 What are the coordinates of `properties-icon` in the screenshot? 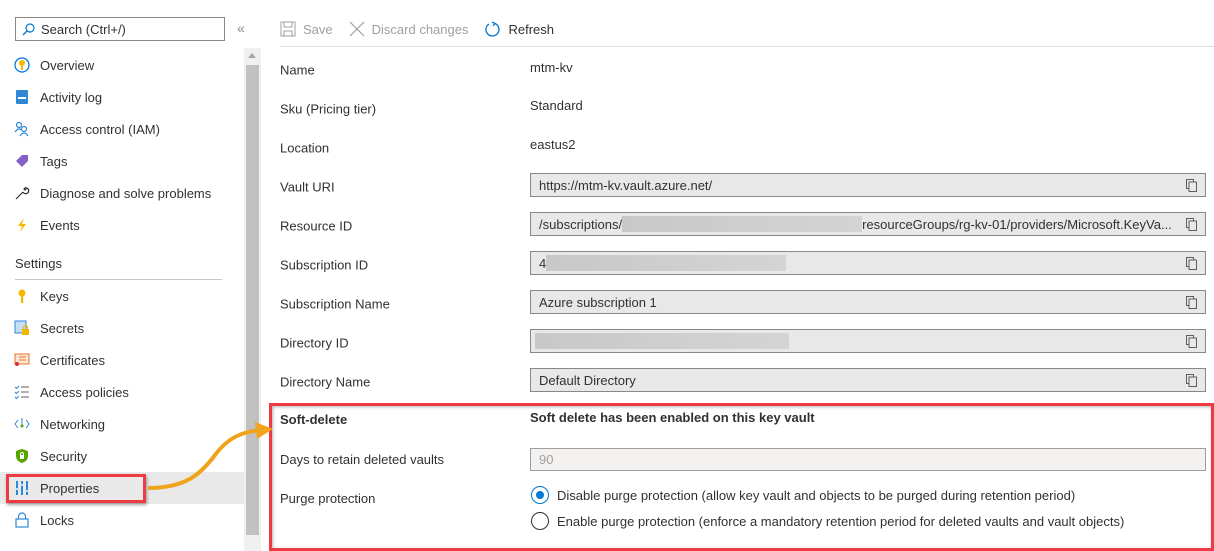 It's located at (22, 488).